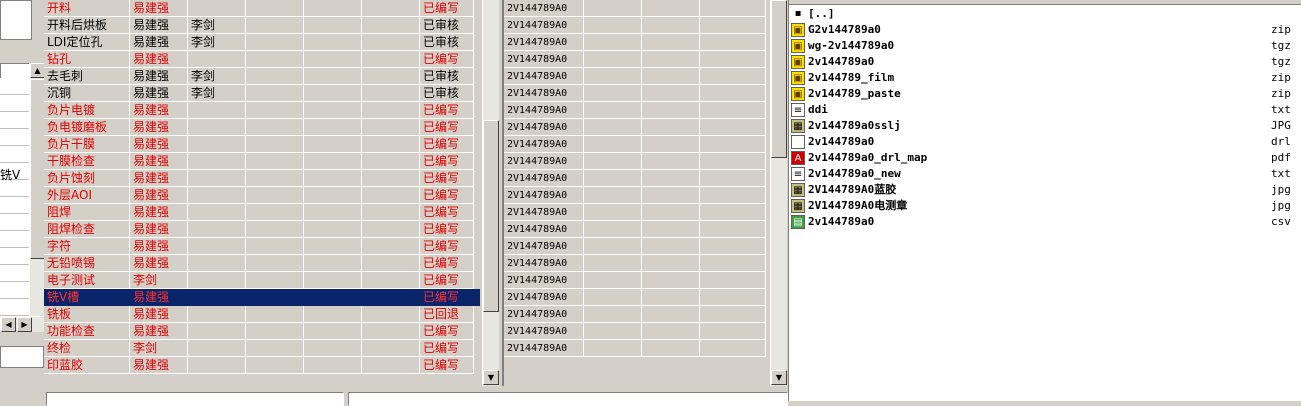 This screenshot has height=406, width=1301. I want to click on left-scroll-thumb, so click(37, 169).